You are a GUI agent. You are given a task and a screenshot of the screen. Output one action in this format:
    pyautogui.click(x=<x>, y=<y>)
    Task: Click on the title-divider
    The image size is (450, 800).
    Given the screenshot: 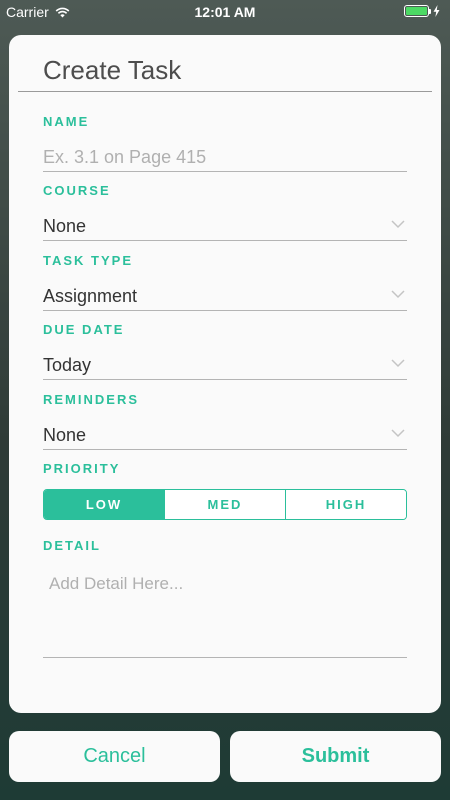 What is the action you would take?
    pyautogui.click(x=225, y=91)
    